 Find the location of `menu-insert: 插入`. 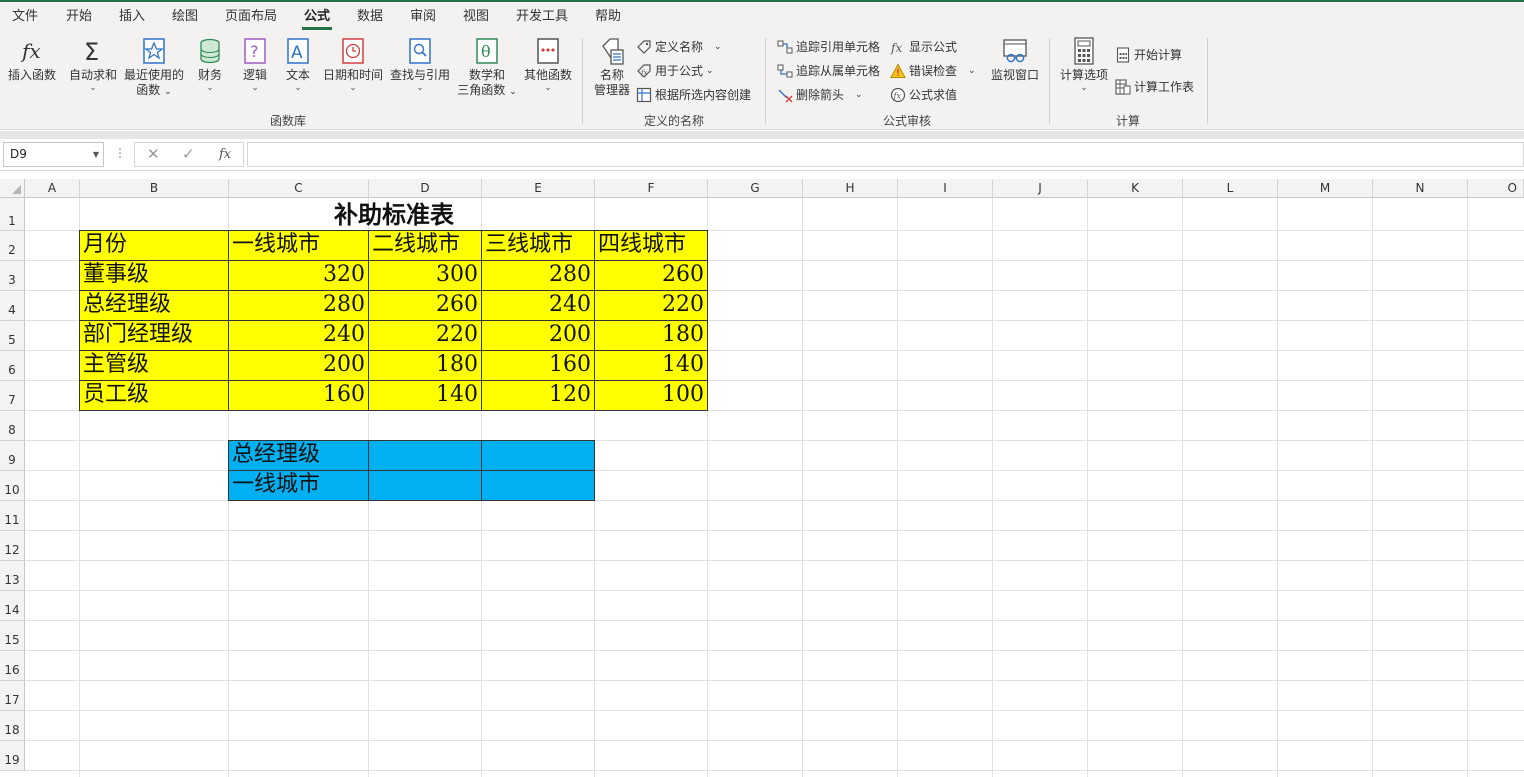

menu-insert: 插入 is located at coordinates (132, 19).